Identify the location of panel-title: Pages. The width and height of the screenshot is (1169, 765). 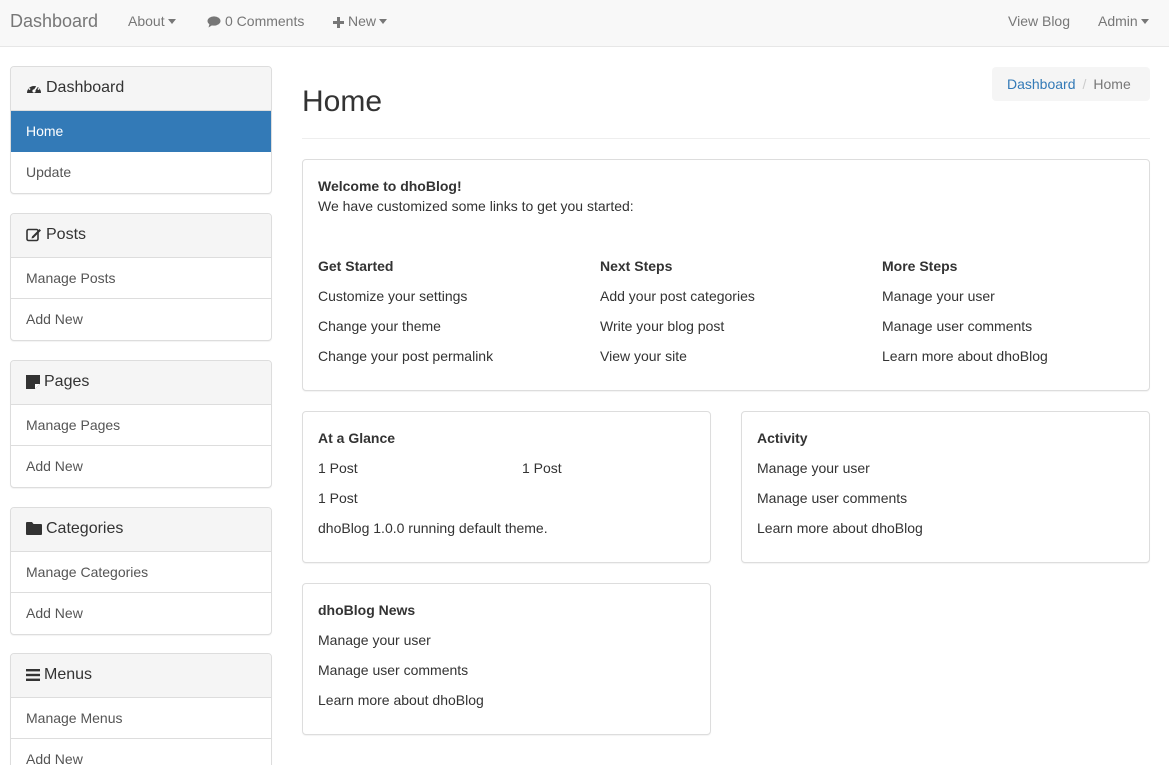
(67, 381).